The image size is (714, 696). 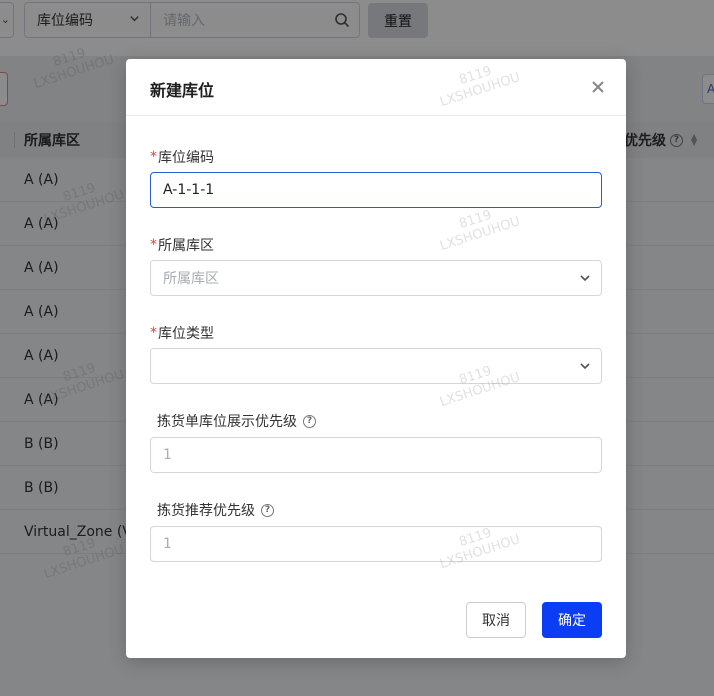 What do you see at coordinates (598, 87) in the screenshot?
I see `close-icon` at bounding box center [598, 87].